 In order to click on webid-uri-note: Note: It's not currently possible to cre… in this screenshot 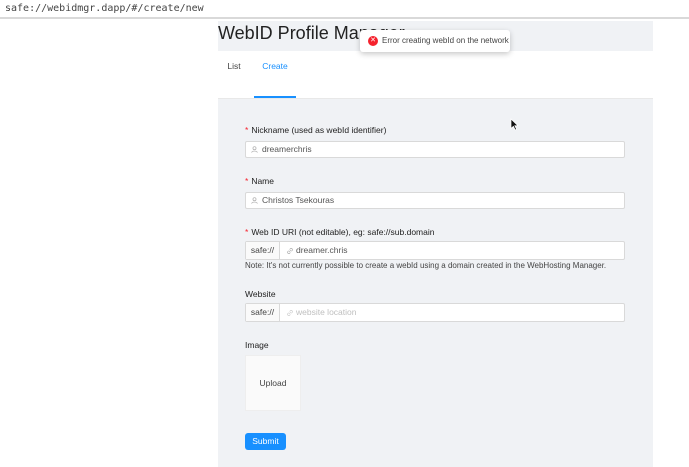, I will do `click(426, 265)`.